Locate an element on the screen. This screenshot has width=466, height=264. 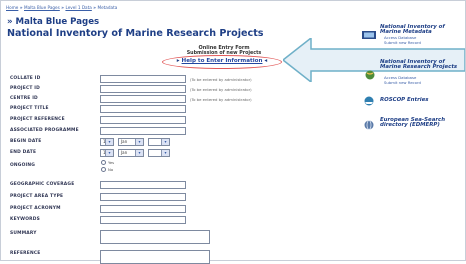
field-label: PROJECT ACRONYM is located at coordinates (35, 208).